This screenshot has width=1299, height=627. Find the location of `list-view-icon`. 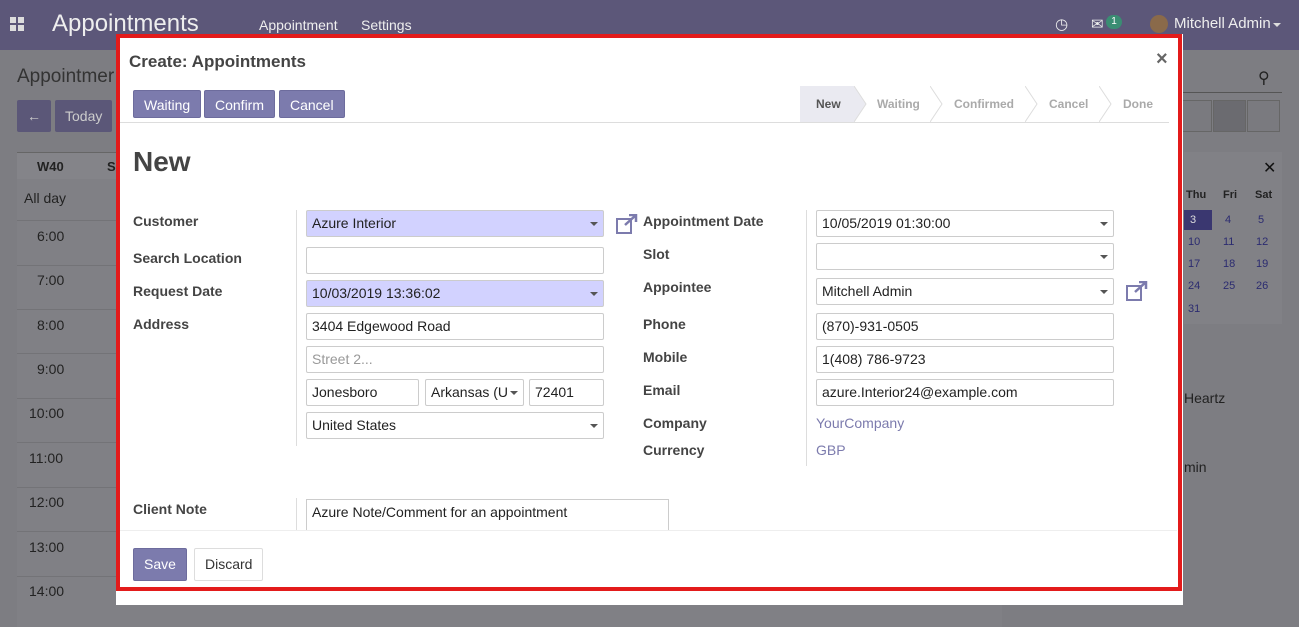

list-view-icon is located at coordinates (1263, 116).